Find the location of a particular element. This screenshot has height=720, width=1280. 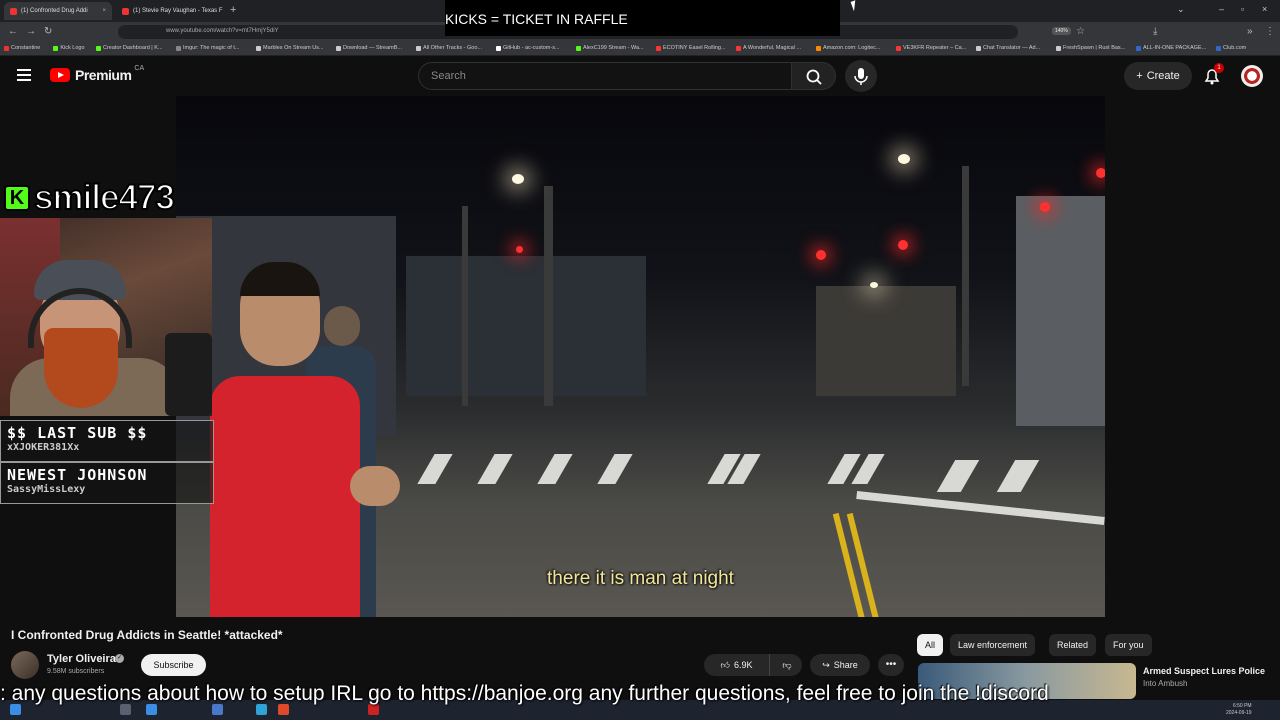

back-icon: ← is located at coordinates (13, 31).